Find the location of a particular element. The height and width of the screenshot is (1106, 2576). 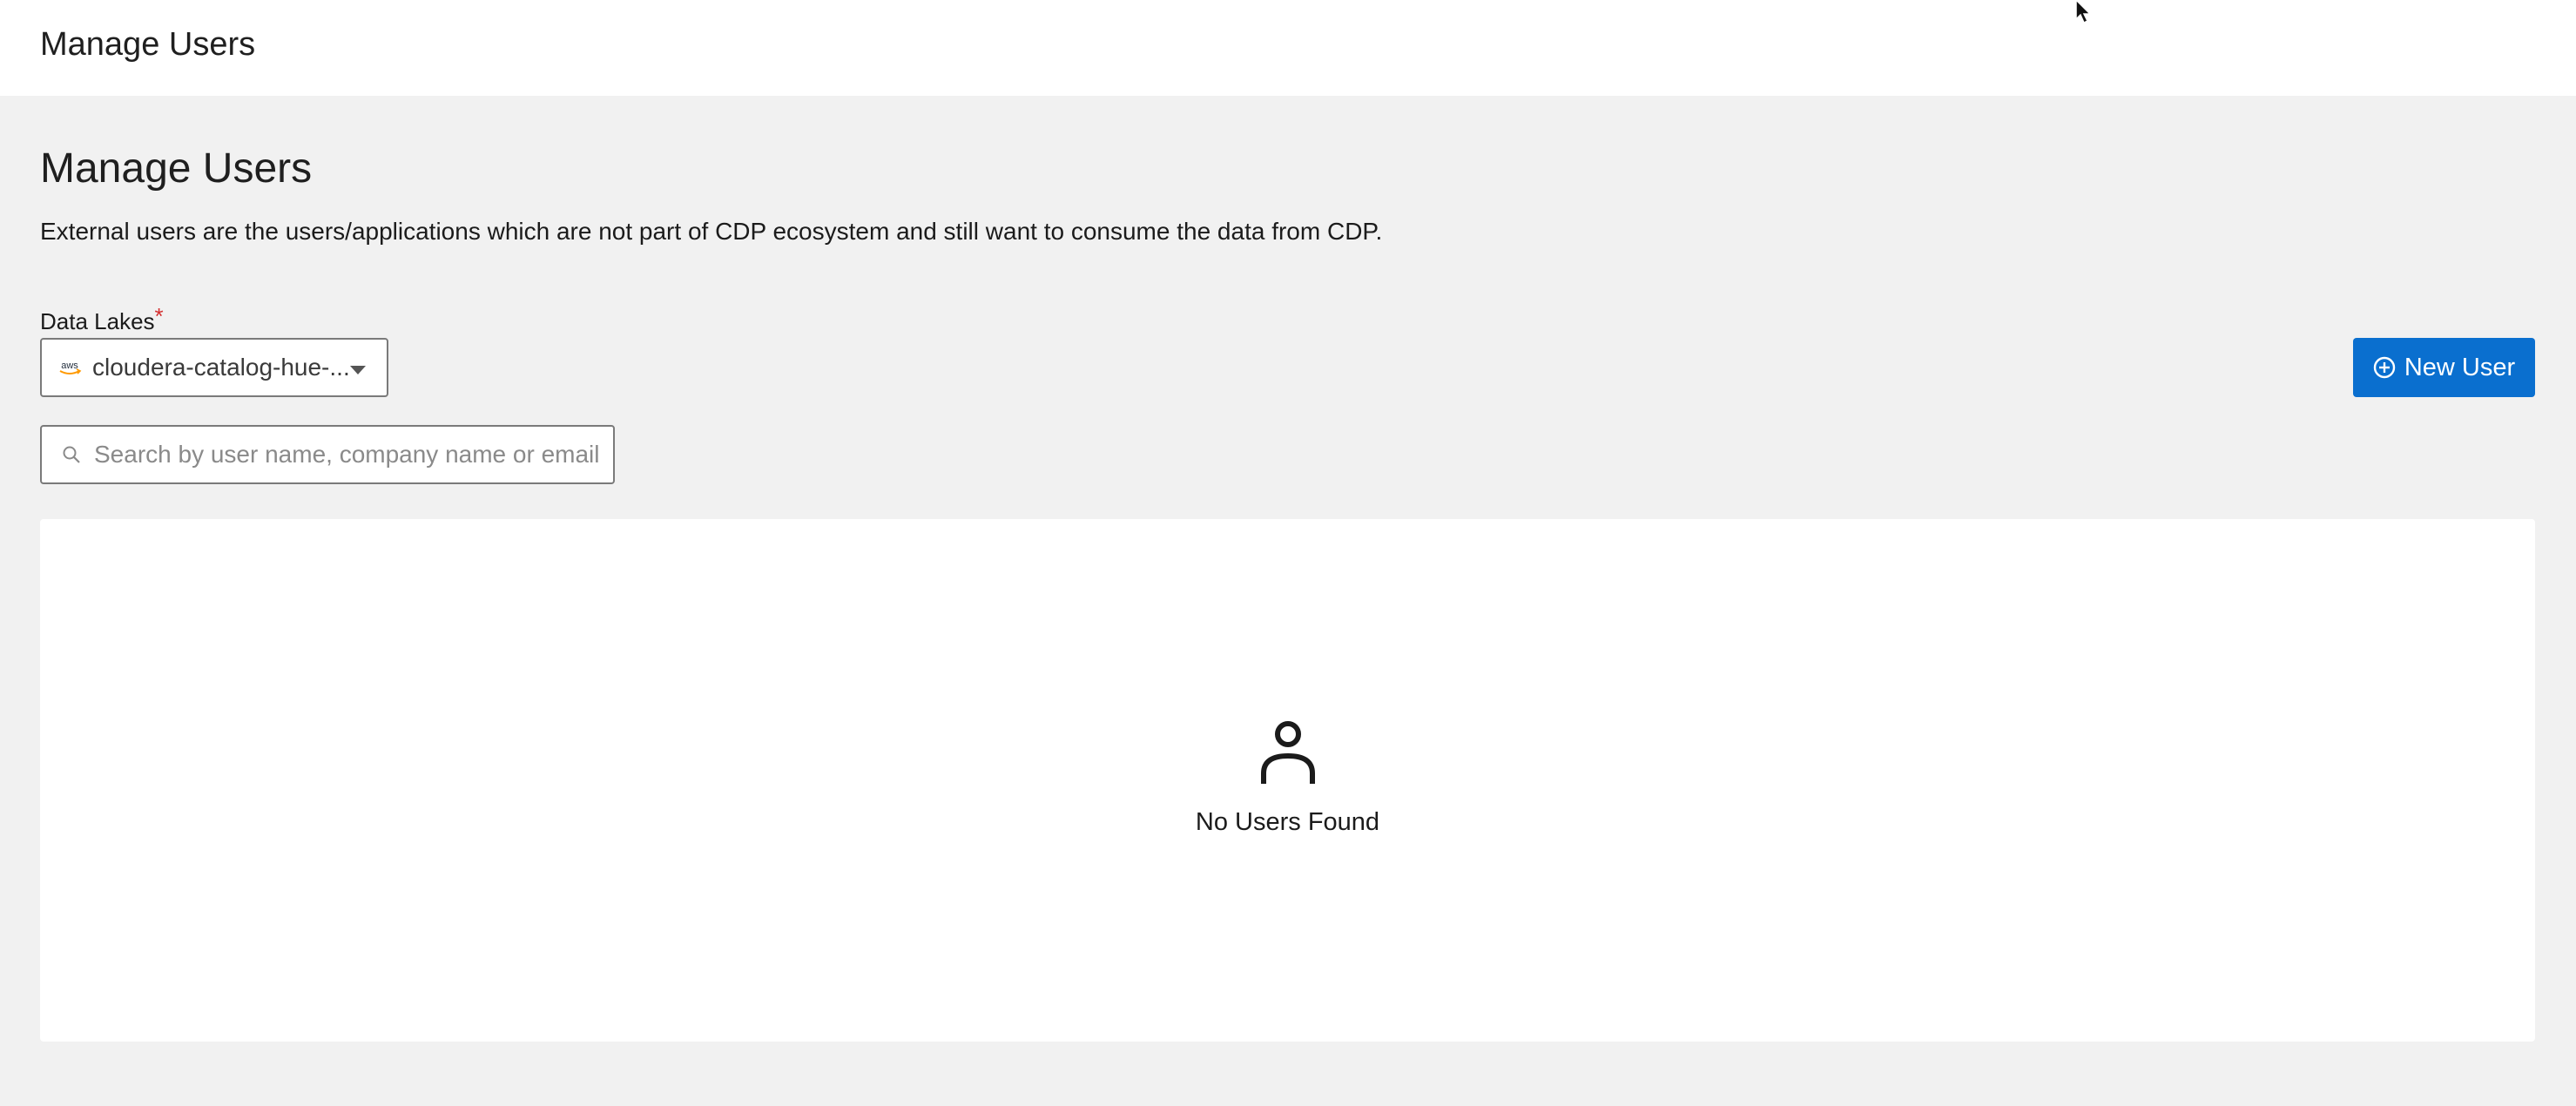

empty-state-message: No Users Found is located at coordinates (1287, 822).